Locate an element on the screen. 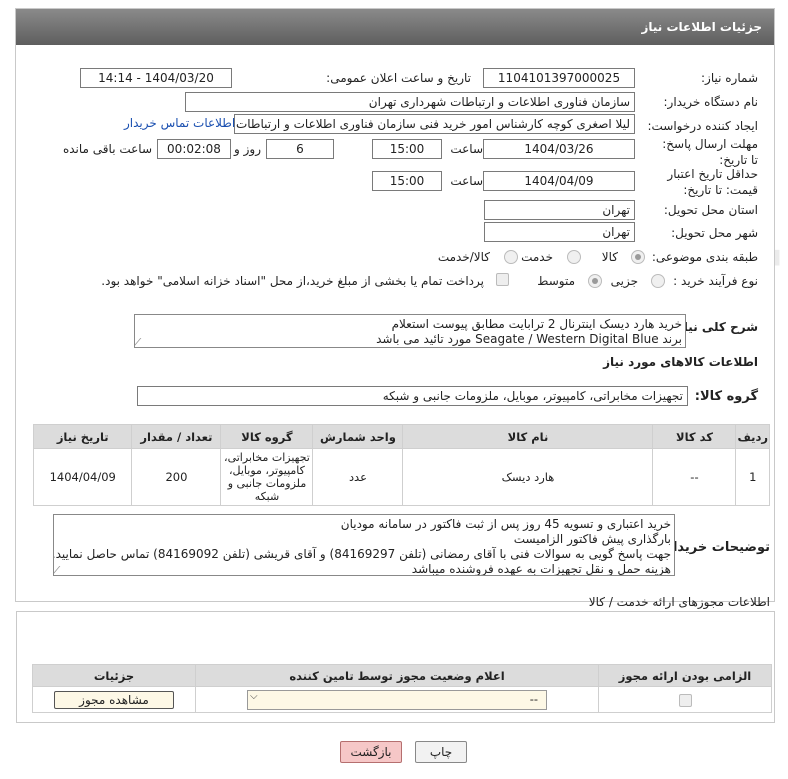  cell-unit: عدد is located at coordinates (358, 477).